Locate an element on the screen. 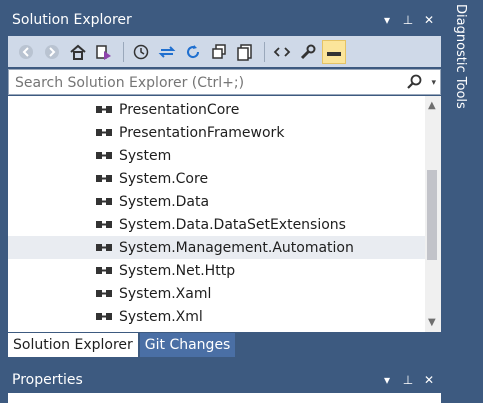 This screenshot has height=403, width=483. tree-item: PresentationFramework is located at coordinates (216, 132).